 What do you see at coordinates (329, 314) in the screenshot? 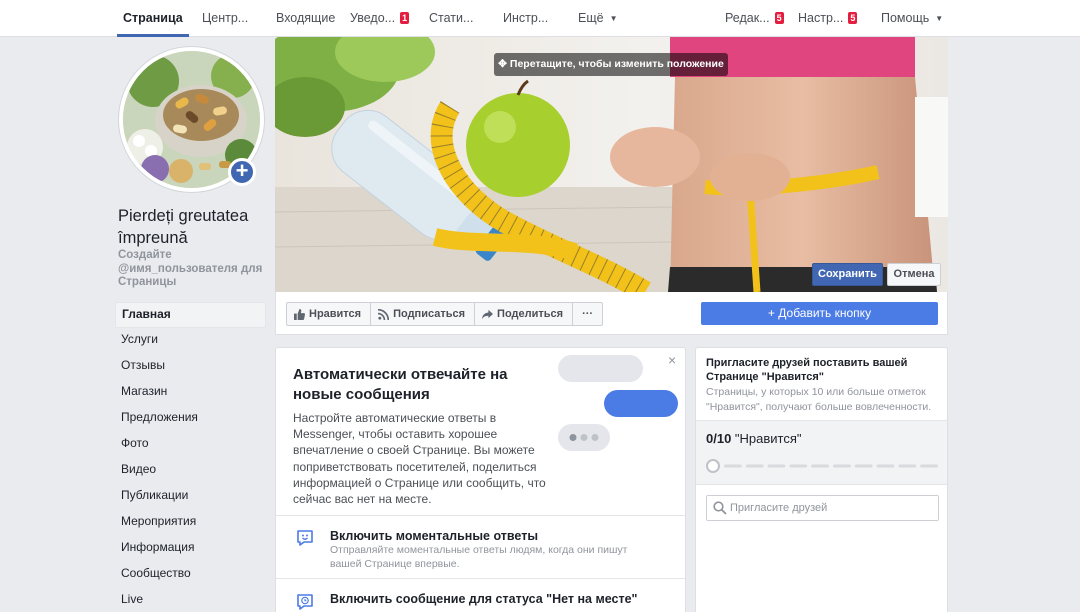
I see `like-button: Нравится` at bounding box center [329, 314].